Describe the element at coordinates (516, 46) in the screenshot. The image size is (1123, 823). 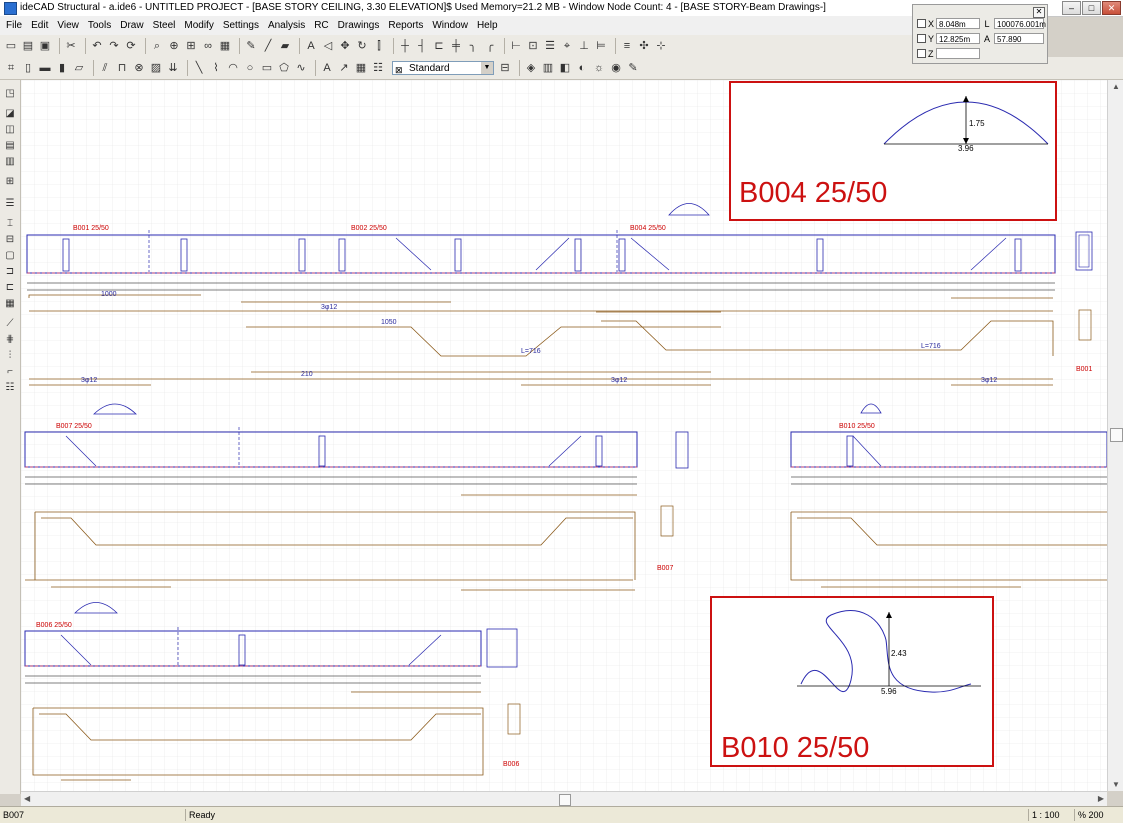
I see `dimension-icon: ⊢` at that location.